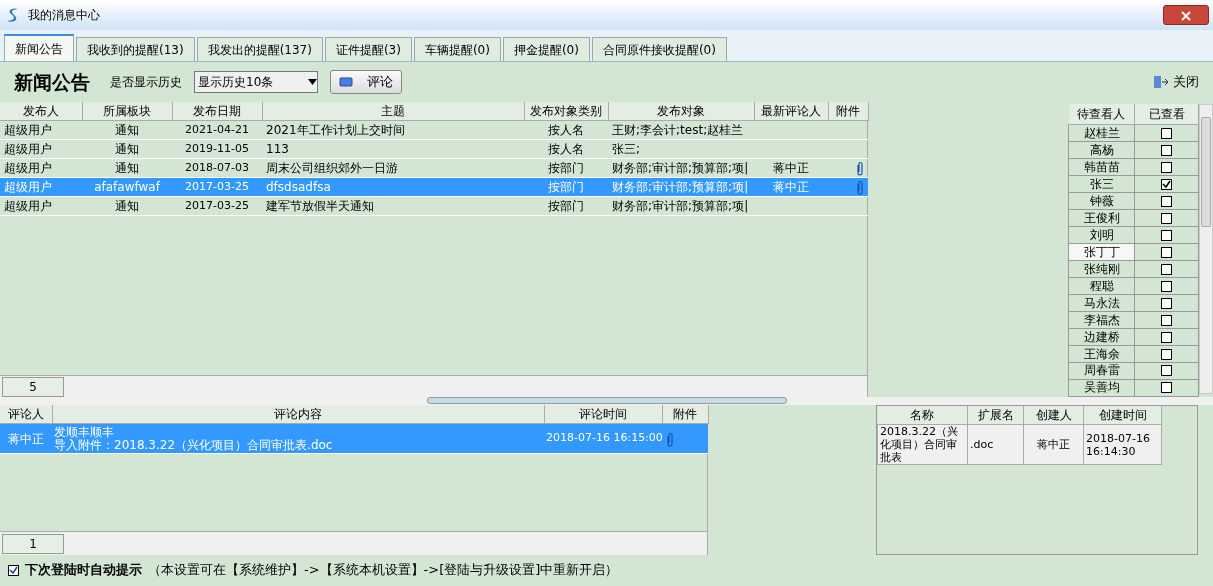 This screenshot has height=586, width=1213. What do you see at coordinates (1122, 444) in the screenshot?
I see `table-cell: 2018-07-16 16:14:30` at bounding box center [1122, 444].